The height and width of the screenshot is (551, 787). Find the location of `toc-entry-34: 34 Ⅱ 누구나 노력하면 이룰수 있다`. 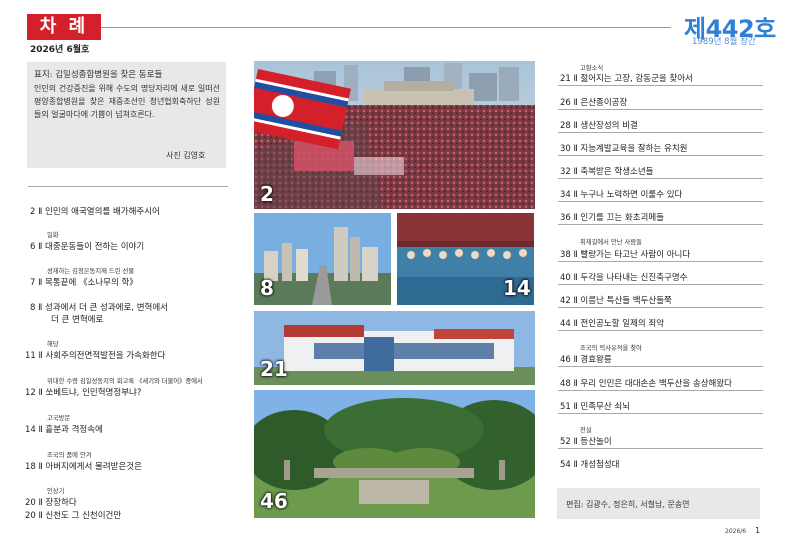

toc-entry-34: 34 Ⅱ 누구나 노력하면 이룰수 있다 is located at coordinates (621, 194).